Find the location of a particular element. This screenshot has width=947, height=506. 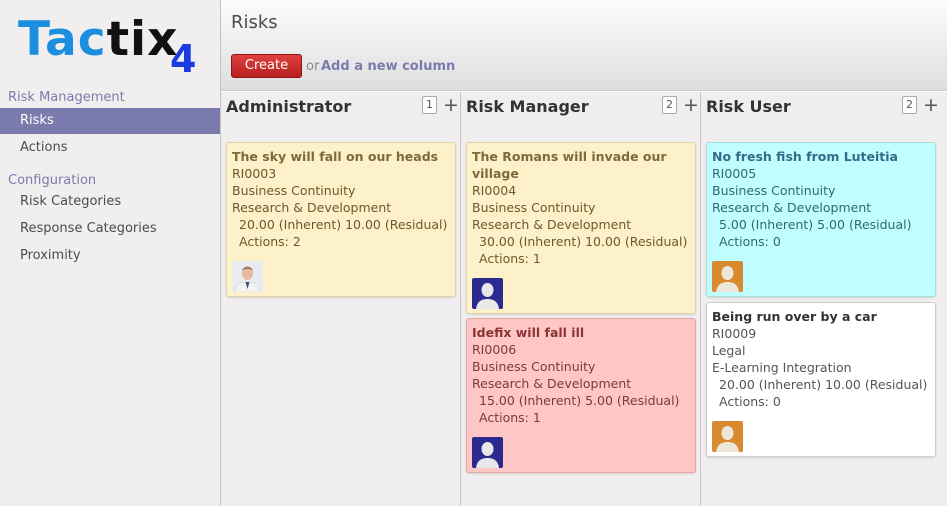

card-title: The Romans will invade our village is located at coordinates (581, 165).